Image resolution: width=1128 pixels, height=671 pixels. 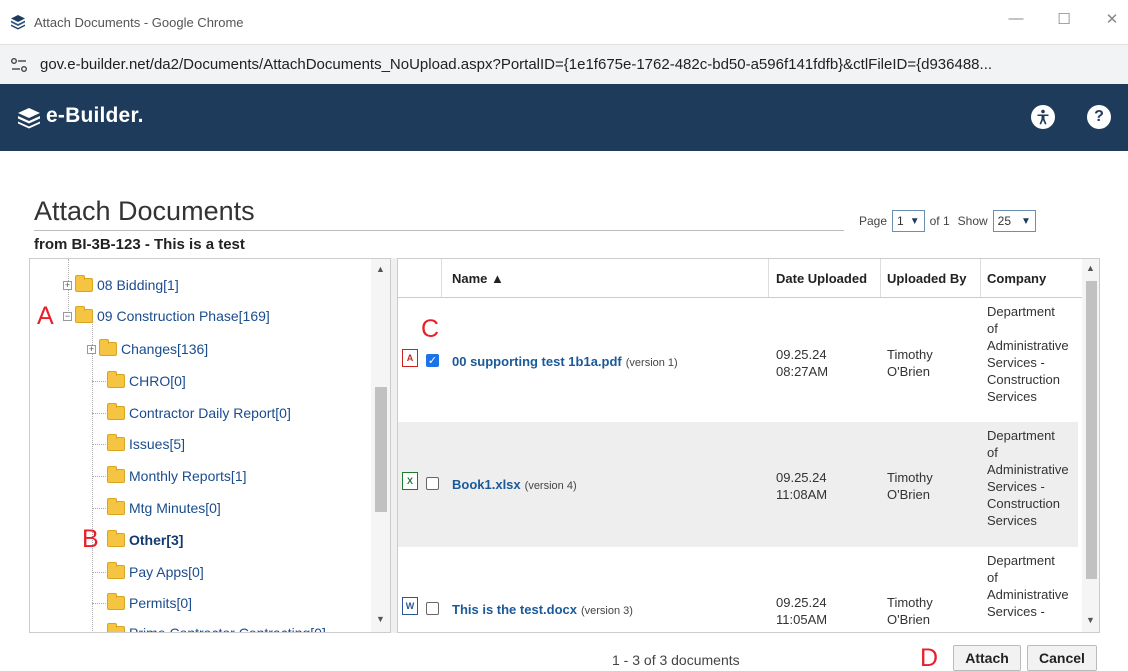 I want to click on maximize-icon: ☐, so click(x=1064, y=19).